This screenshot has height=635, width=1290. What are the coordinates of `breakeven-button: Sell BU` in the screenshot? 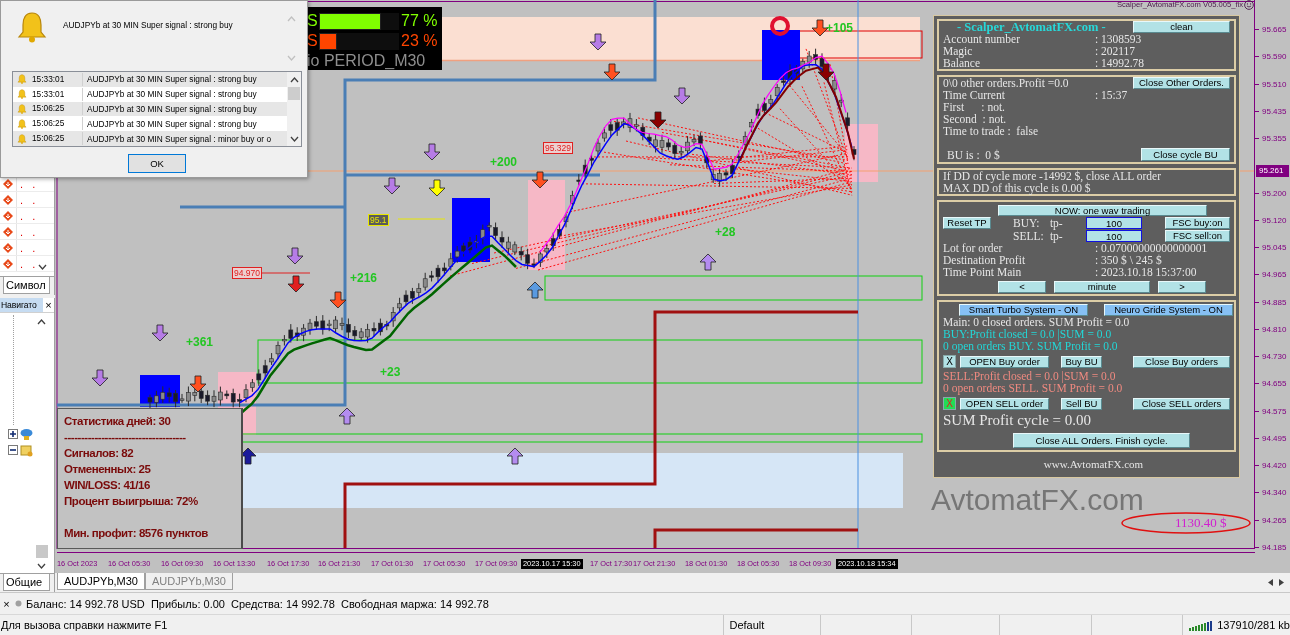 It's located at (1081, 403).